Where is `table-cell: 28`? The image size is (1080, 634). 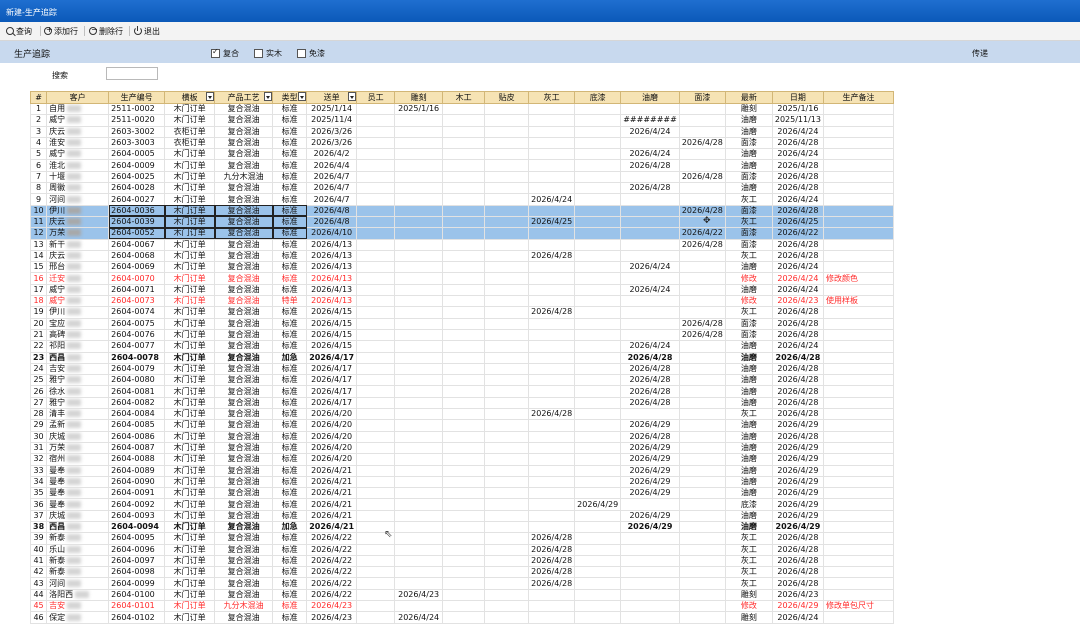 table-cell: 28 is located at coordinates (38, 414).